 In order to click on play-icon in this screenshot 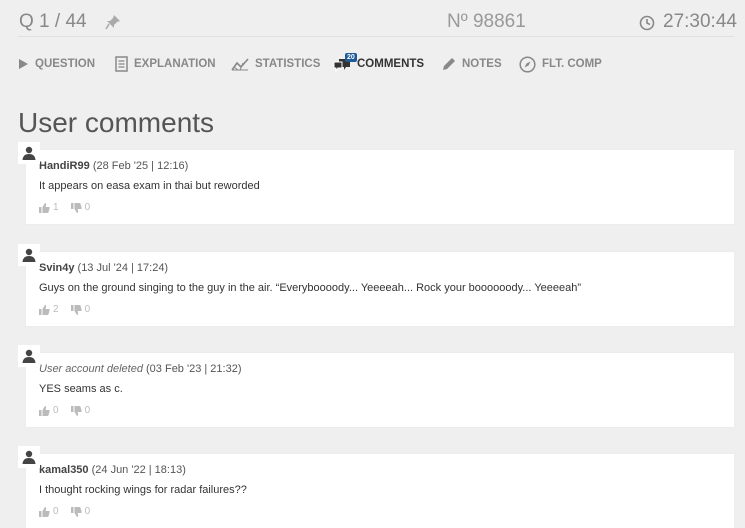, I will do `click(23, 64)`.